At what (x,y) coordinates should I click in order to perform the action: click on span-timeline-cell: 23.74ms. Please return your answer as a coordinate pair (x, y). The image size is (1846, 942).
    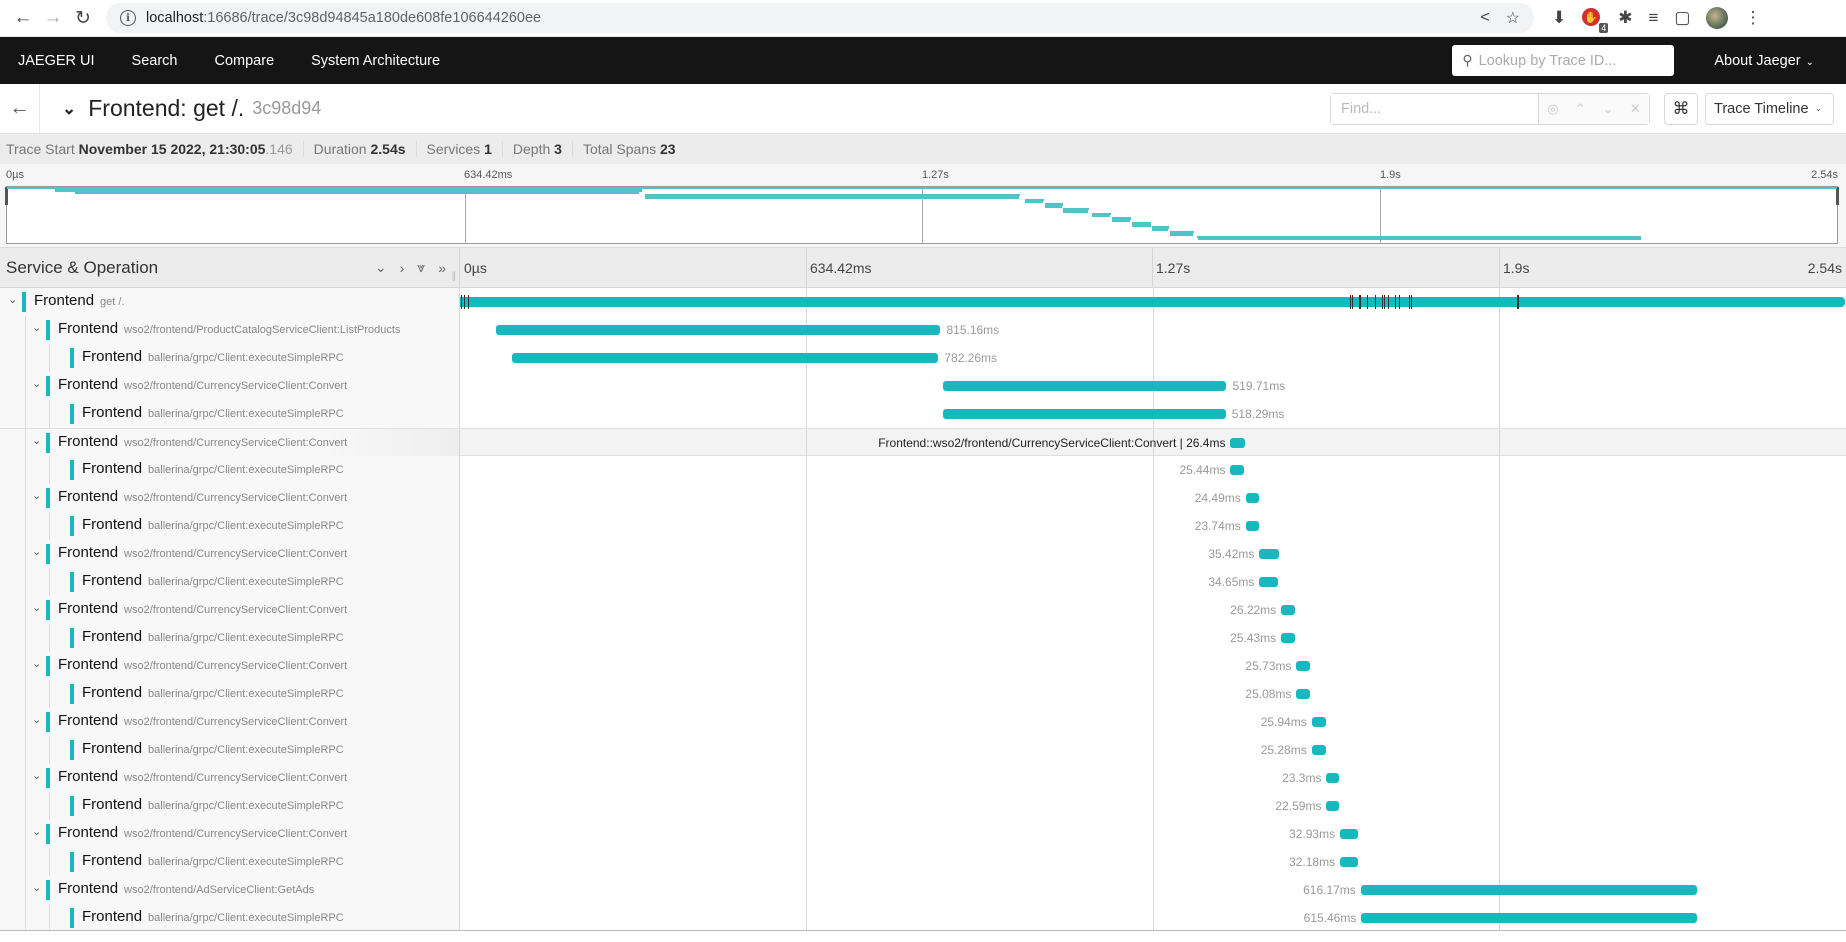
    Looking at the image, I should click on (1153, 526).